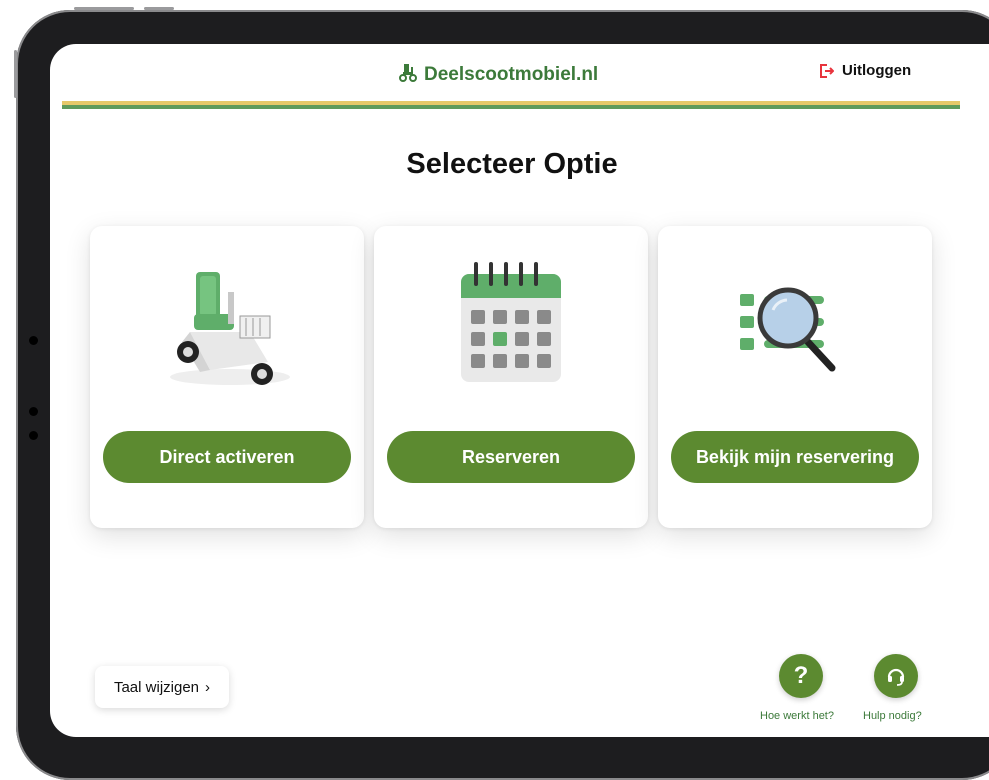  What do you see at coordinates (511, 74) in the screenshot?
I see `brand-name: Deelscootmobiel.nl` at bounding box center [511, 74].